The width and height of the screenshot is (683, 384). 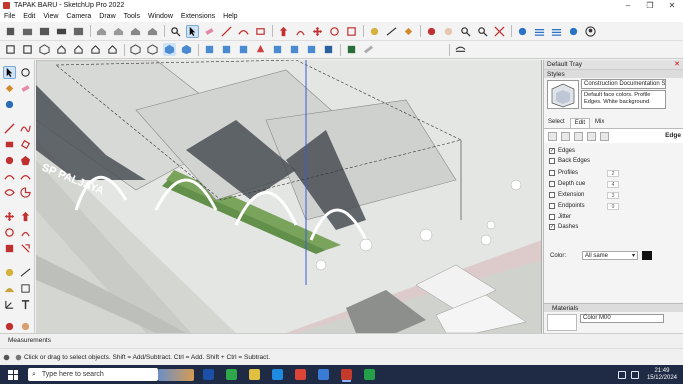 What do you see at coordinates (176, 374) in the screenshot?
I see `weather-widget` at bounding box center [176, 374].